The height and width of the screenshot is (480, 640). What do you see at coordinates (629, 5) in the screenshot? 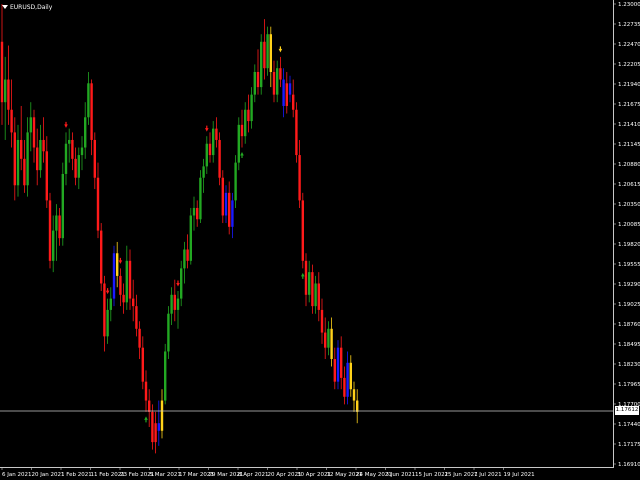
I see `price-tick-label: 1.23000` at bounding box center [629, 5].